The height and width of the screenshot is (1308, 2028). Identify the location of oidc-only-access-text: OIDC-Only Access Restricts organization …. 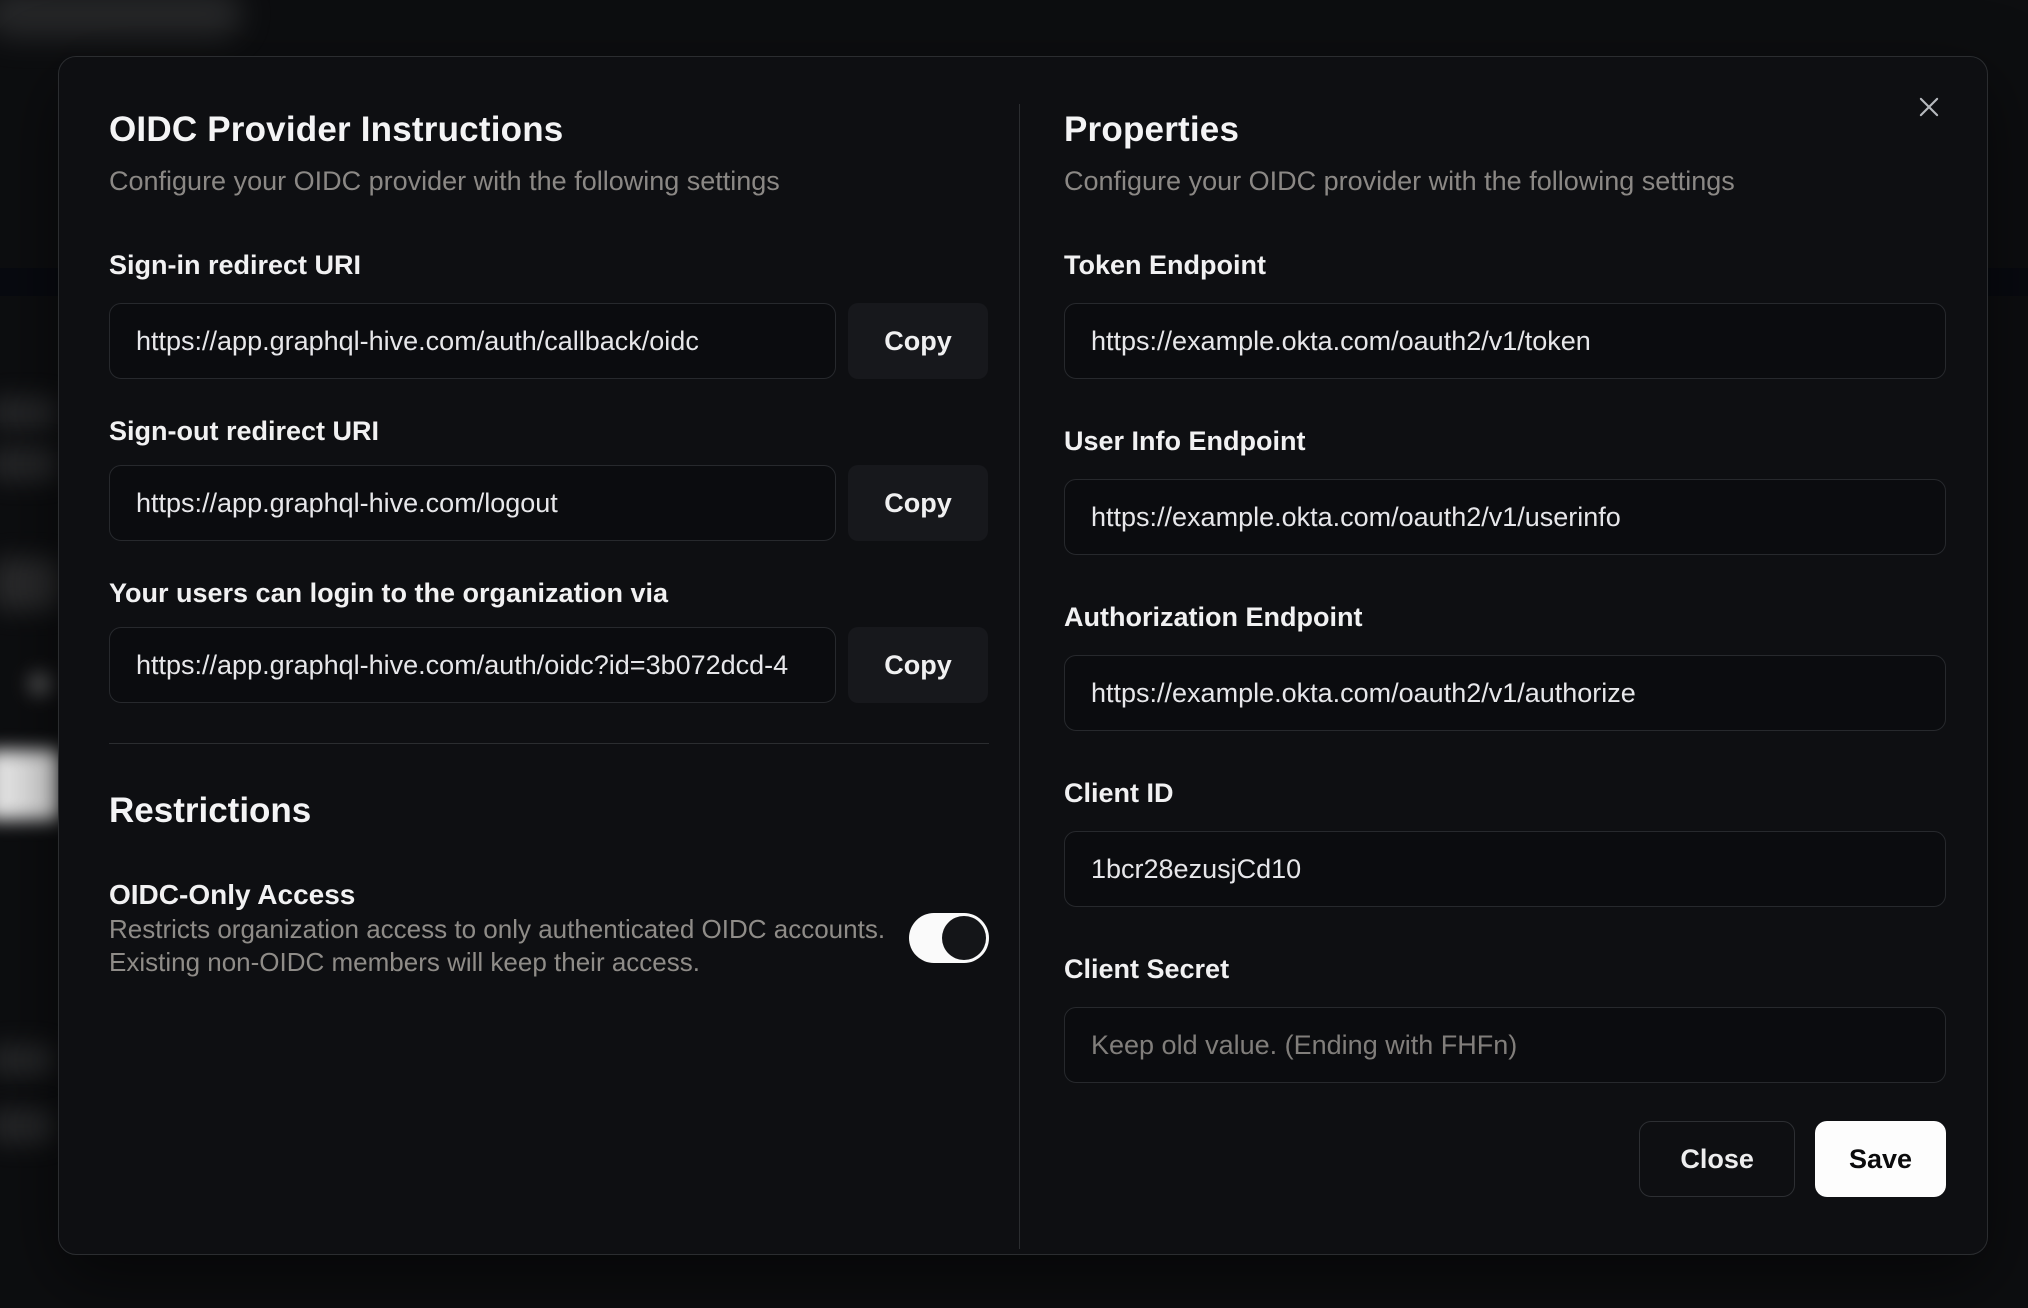
(497, 928).